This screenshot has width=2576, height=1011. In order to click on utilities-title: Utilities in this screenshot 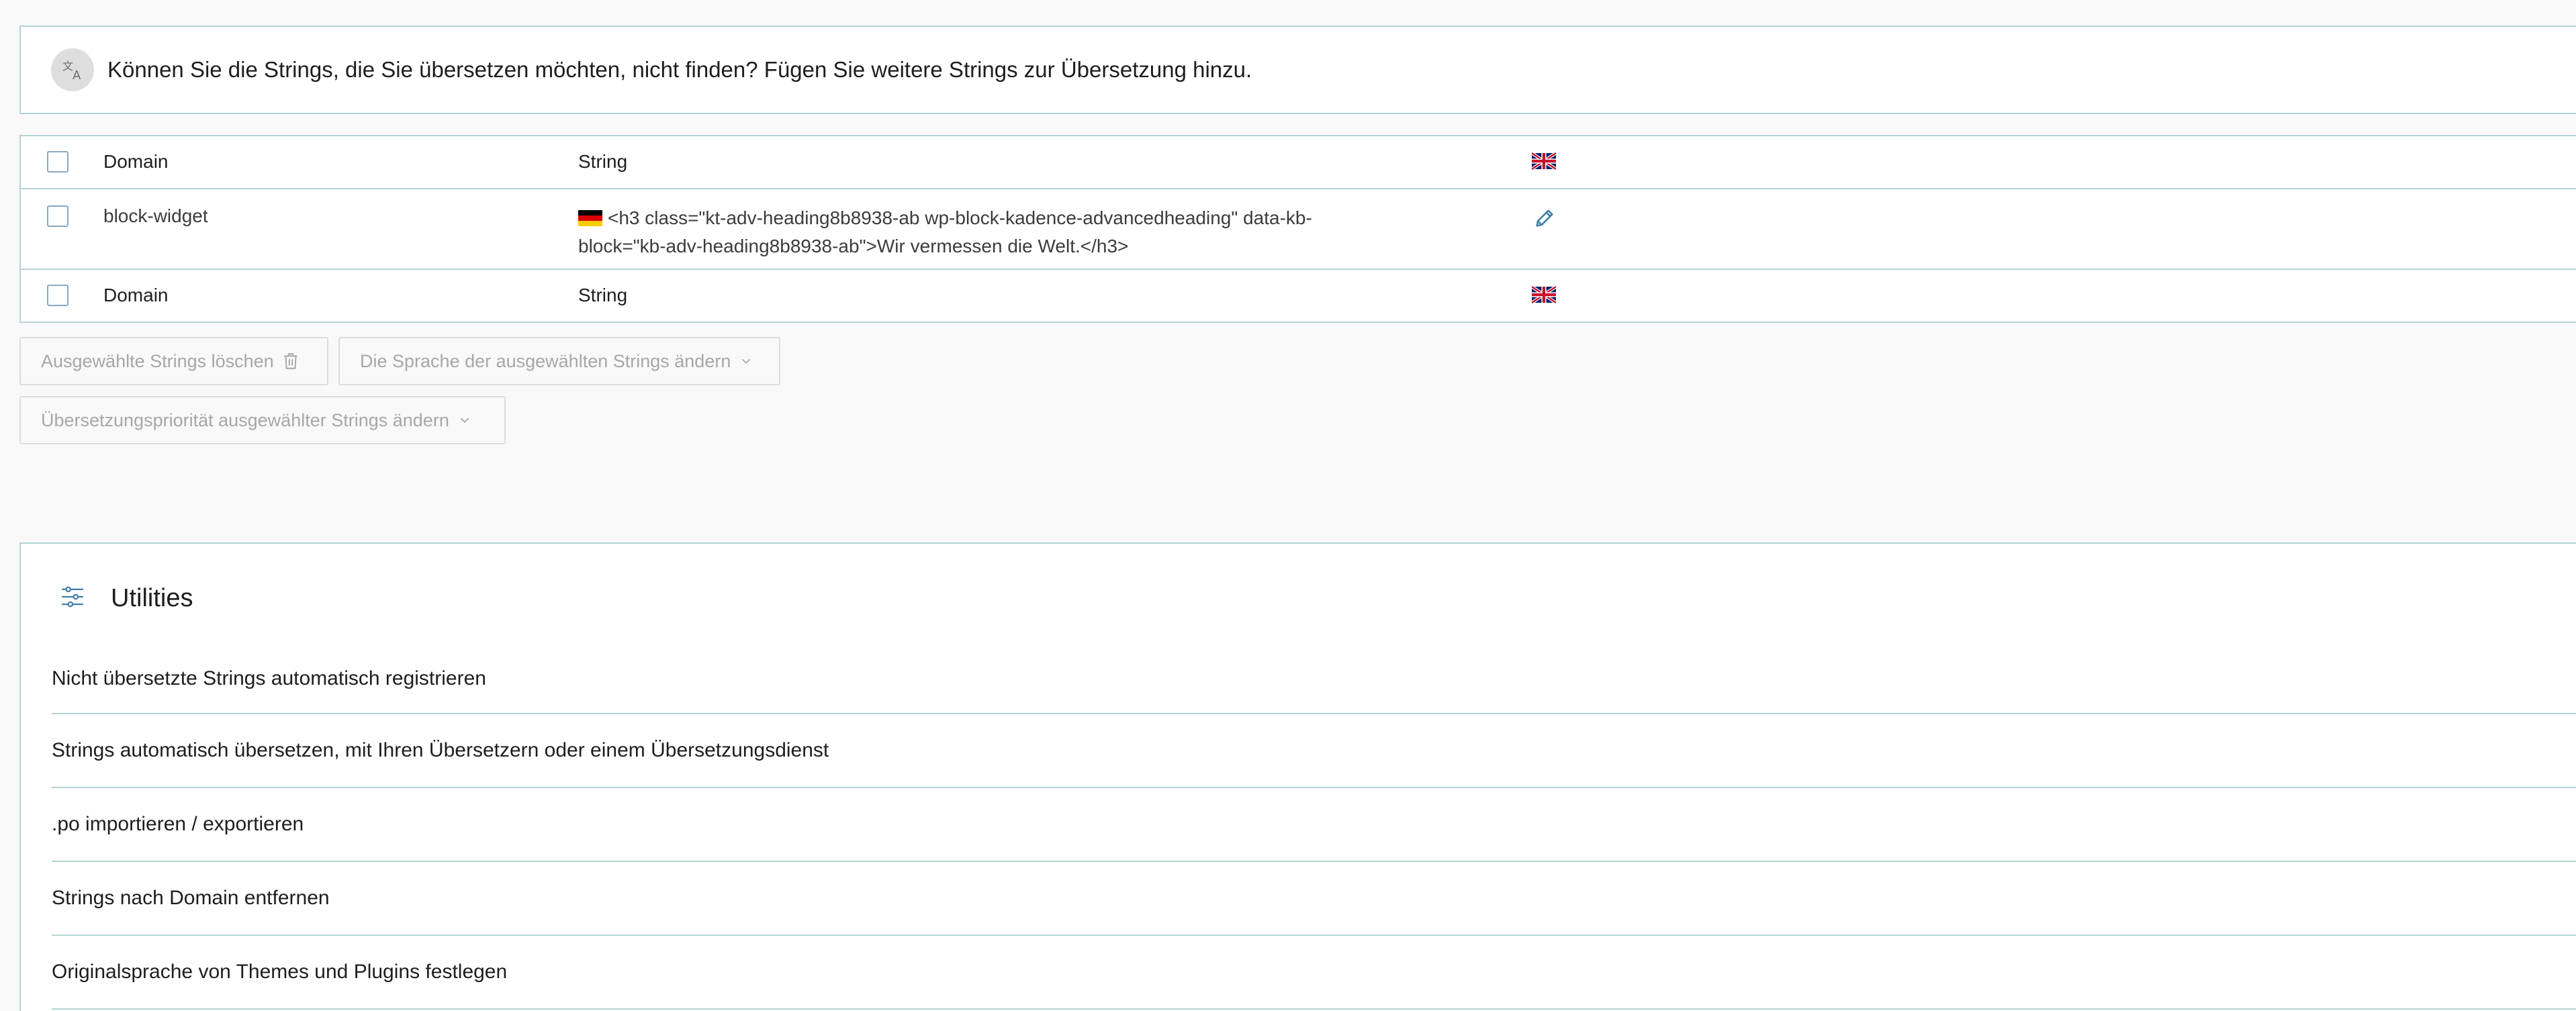, I will do `click(152, 598)`.